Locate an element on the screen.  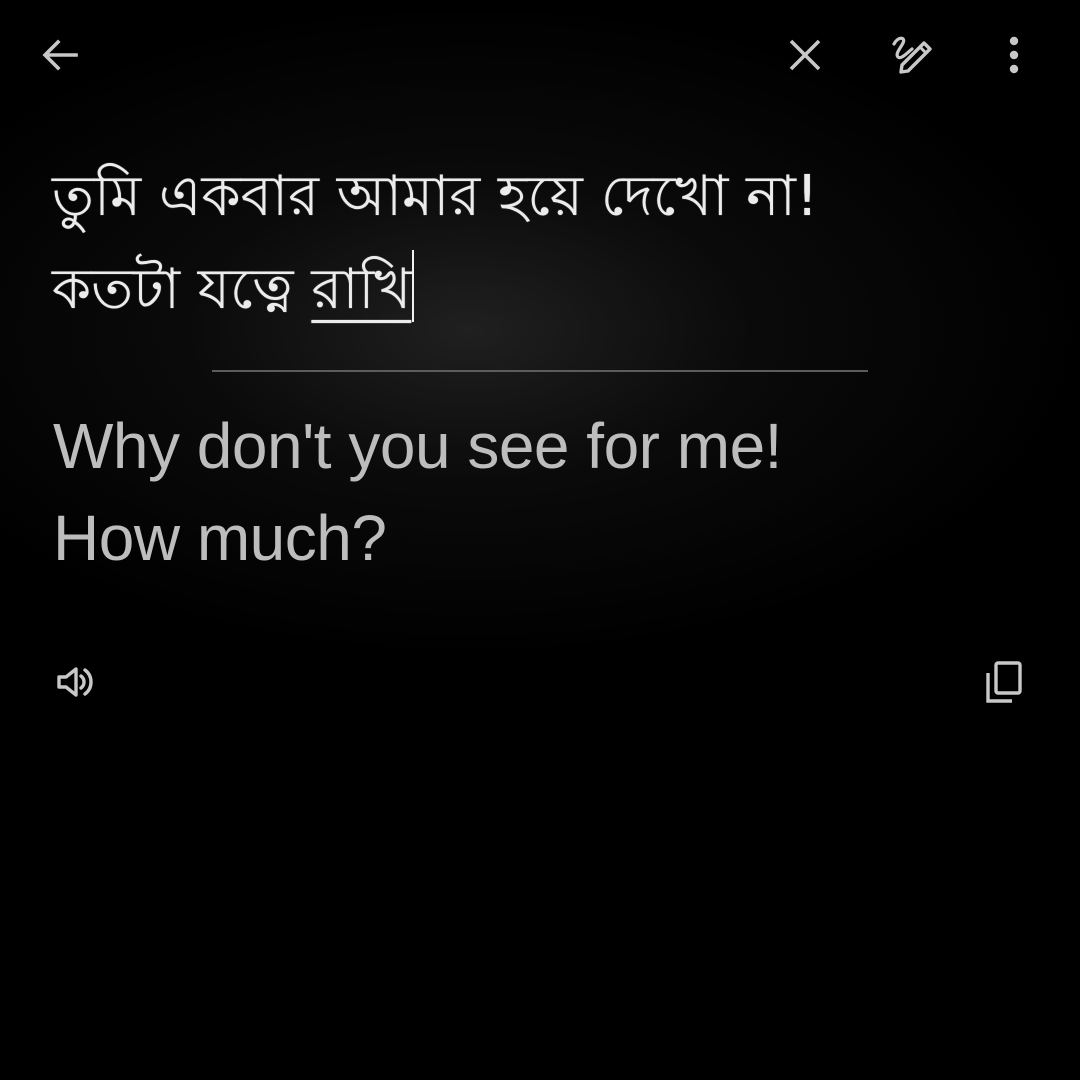
arrow-back-icon is located at coordinates (60, 55).